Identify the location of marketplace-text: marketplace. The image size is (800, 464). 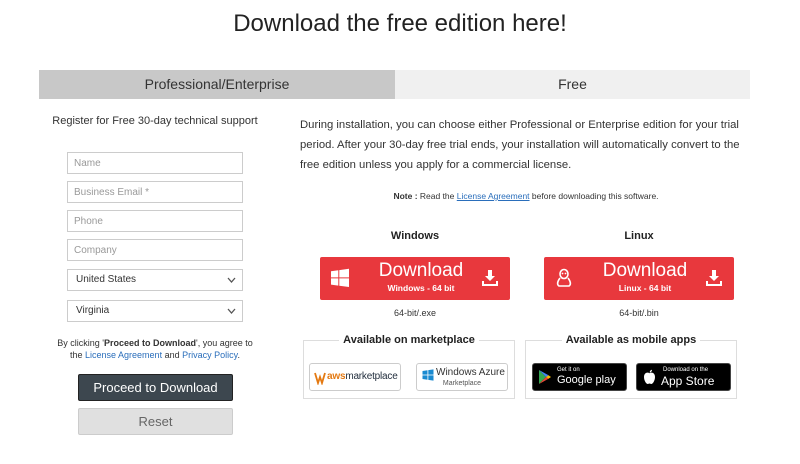
(371, 376).